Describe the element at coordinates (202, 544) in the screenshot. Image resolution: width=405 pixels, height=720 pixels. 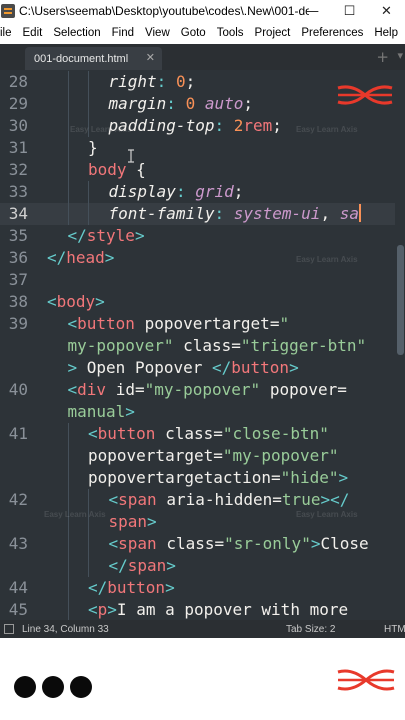
I see `code-line: 43 <span class="sr-only">Close` at that location.